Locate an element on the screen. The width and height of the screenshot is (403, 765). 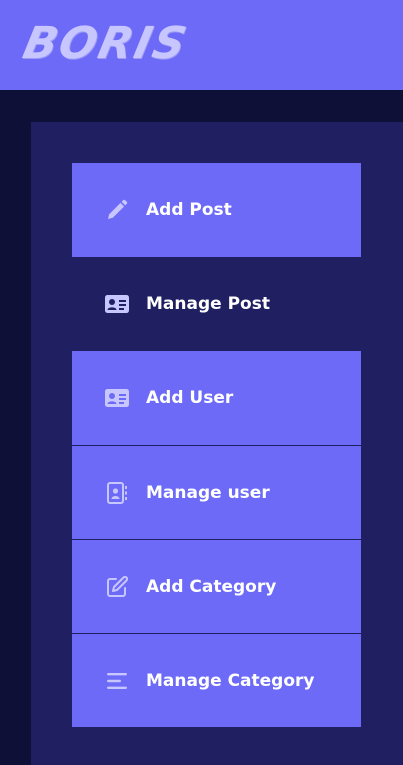
brand-logo: BORIS is located at coordinates (106, 44).